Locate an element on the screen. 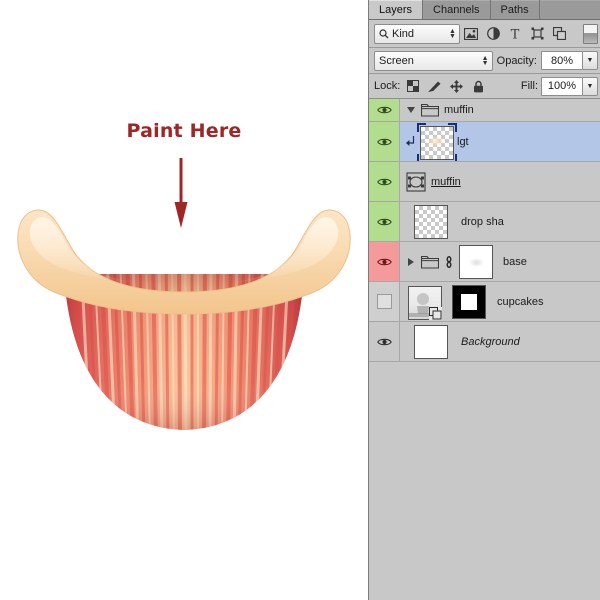 The image size is (600, 600). fill-label: Fill: is located at coordinates (529, 86).